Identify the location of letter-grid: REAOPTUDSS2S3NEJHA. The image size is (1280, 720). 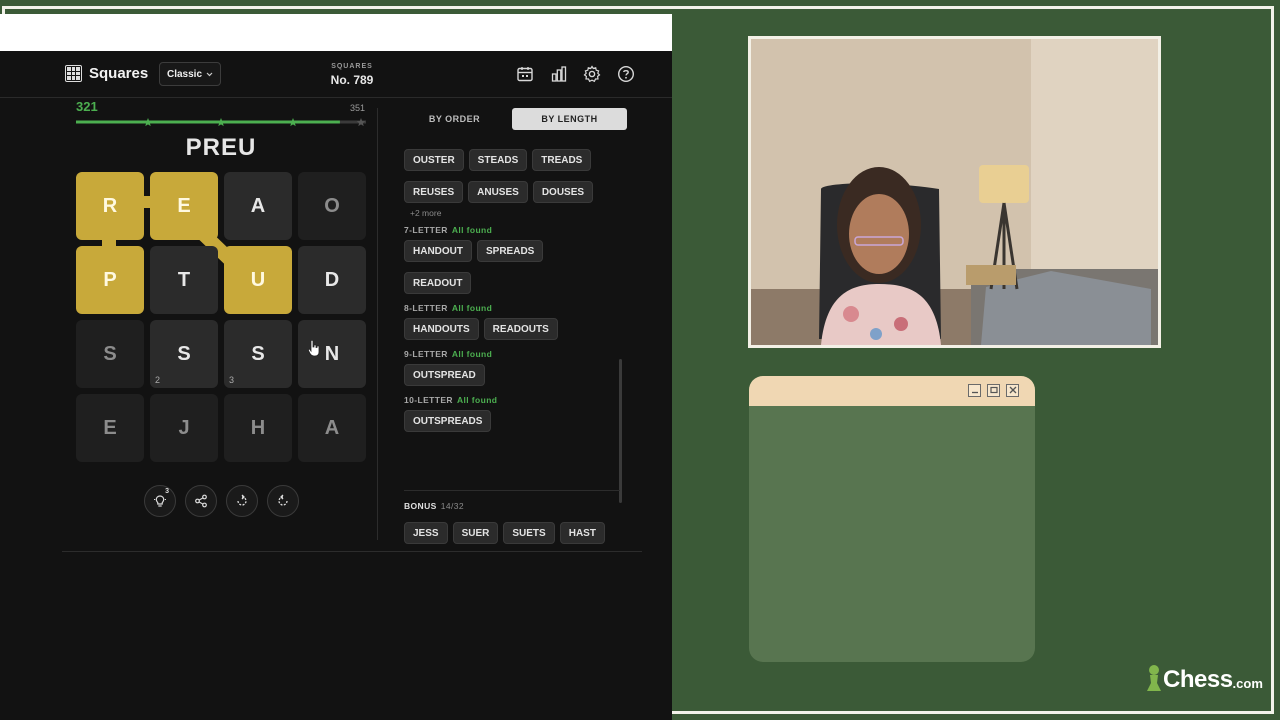
(221, 317).